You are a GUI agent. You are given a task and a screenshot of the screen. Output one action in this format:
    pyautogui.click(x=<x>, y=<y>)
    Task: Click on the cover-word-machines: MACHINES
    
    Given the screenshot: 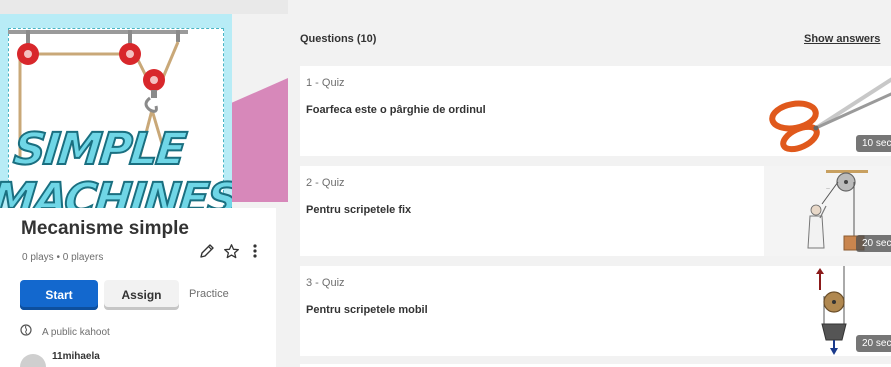 What is the action you would take?
    pyautogui.click(x=116, y=190)
    